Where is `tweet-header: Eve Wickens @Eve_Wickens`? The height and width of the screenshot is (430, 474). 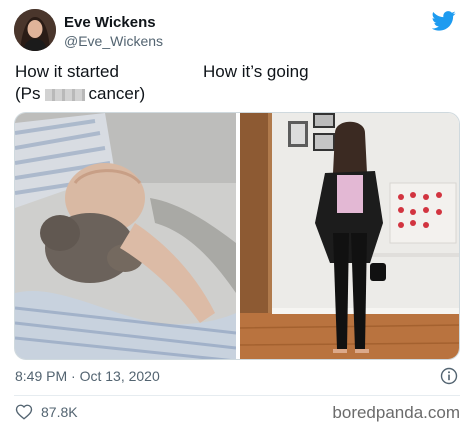 tweet-header: Eve Wickens @Eve_Wickens is located at coordinates (237, 32).